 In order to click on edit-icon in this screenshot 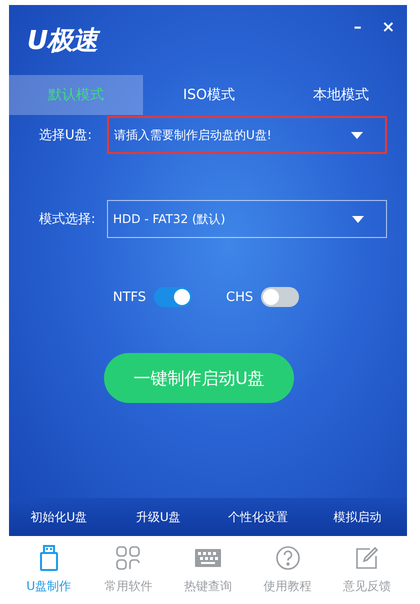, I will do `click(367, 558)`.